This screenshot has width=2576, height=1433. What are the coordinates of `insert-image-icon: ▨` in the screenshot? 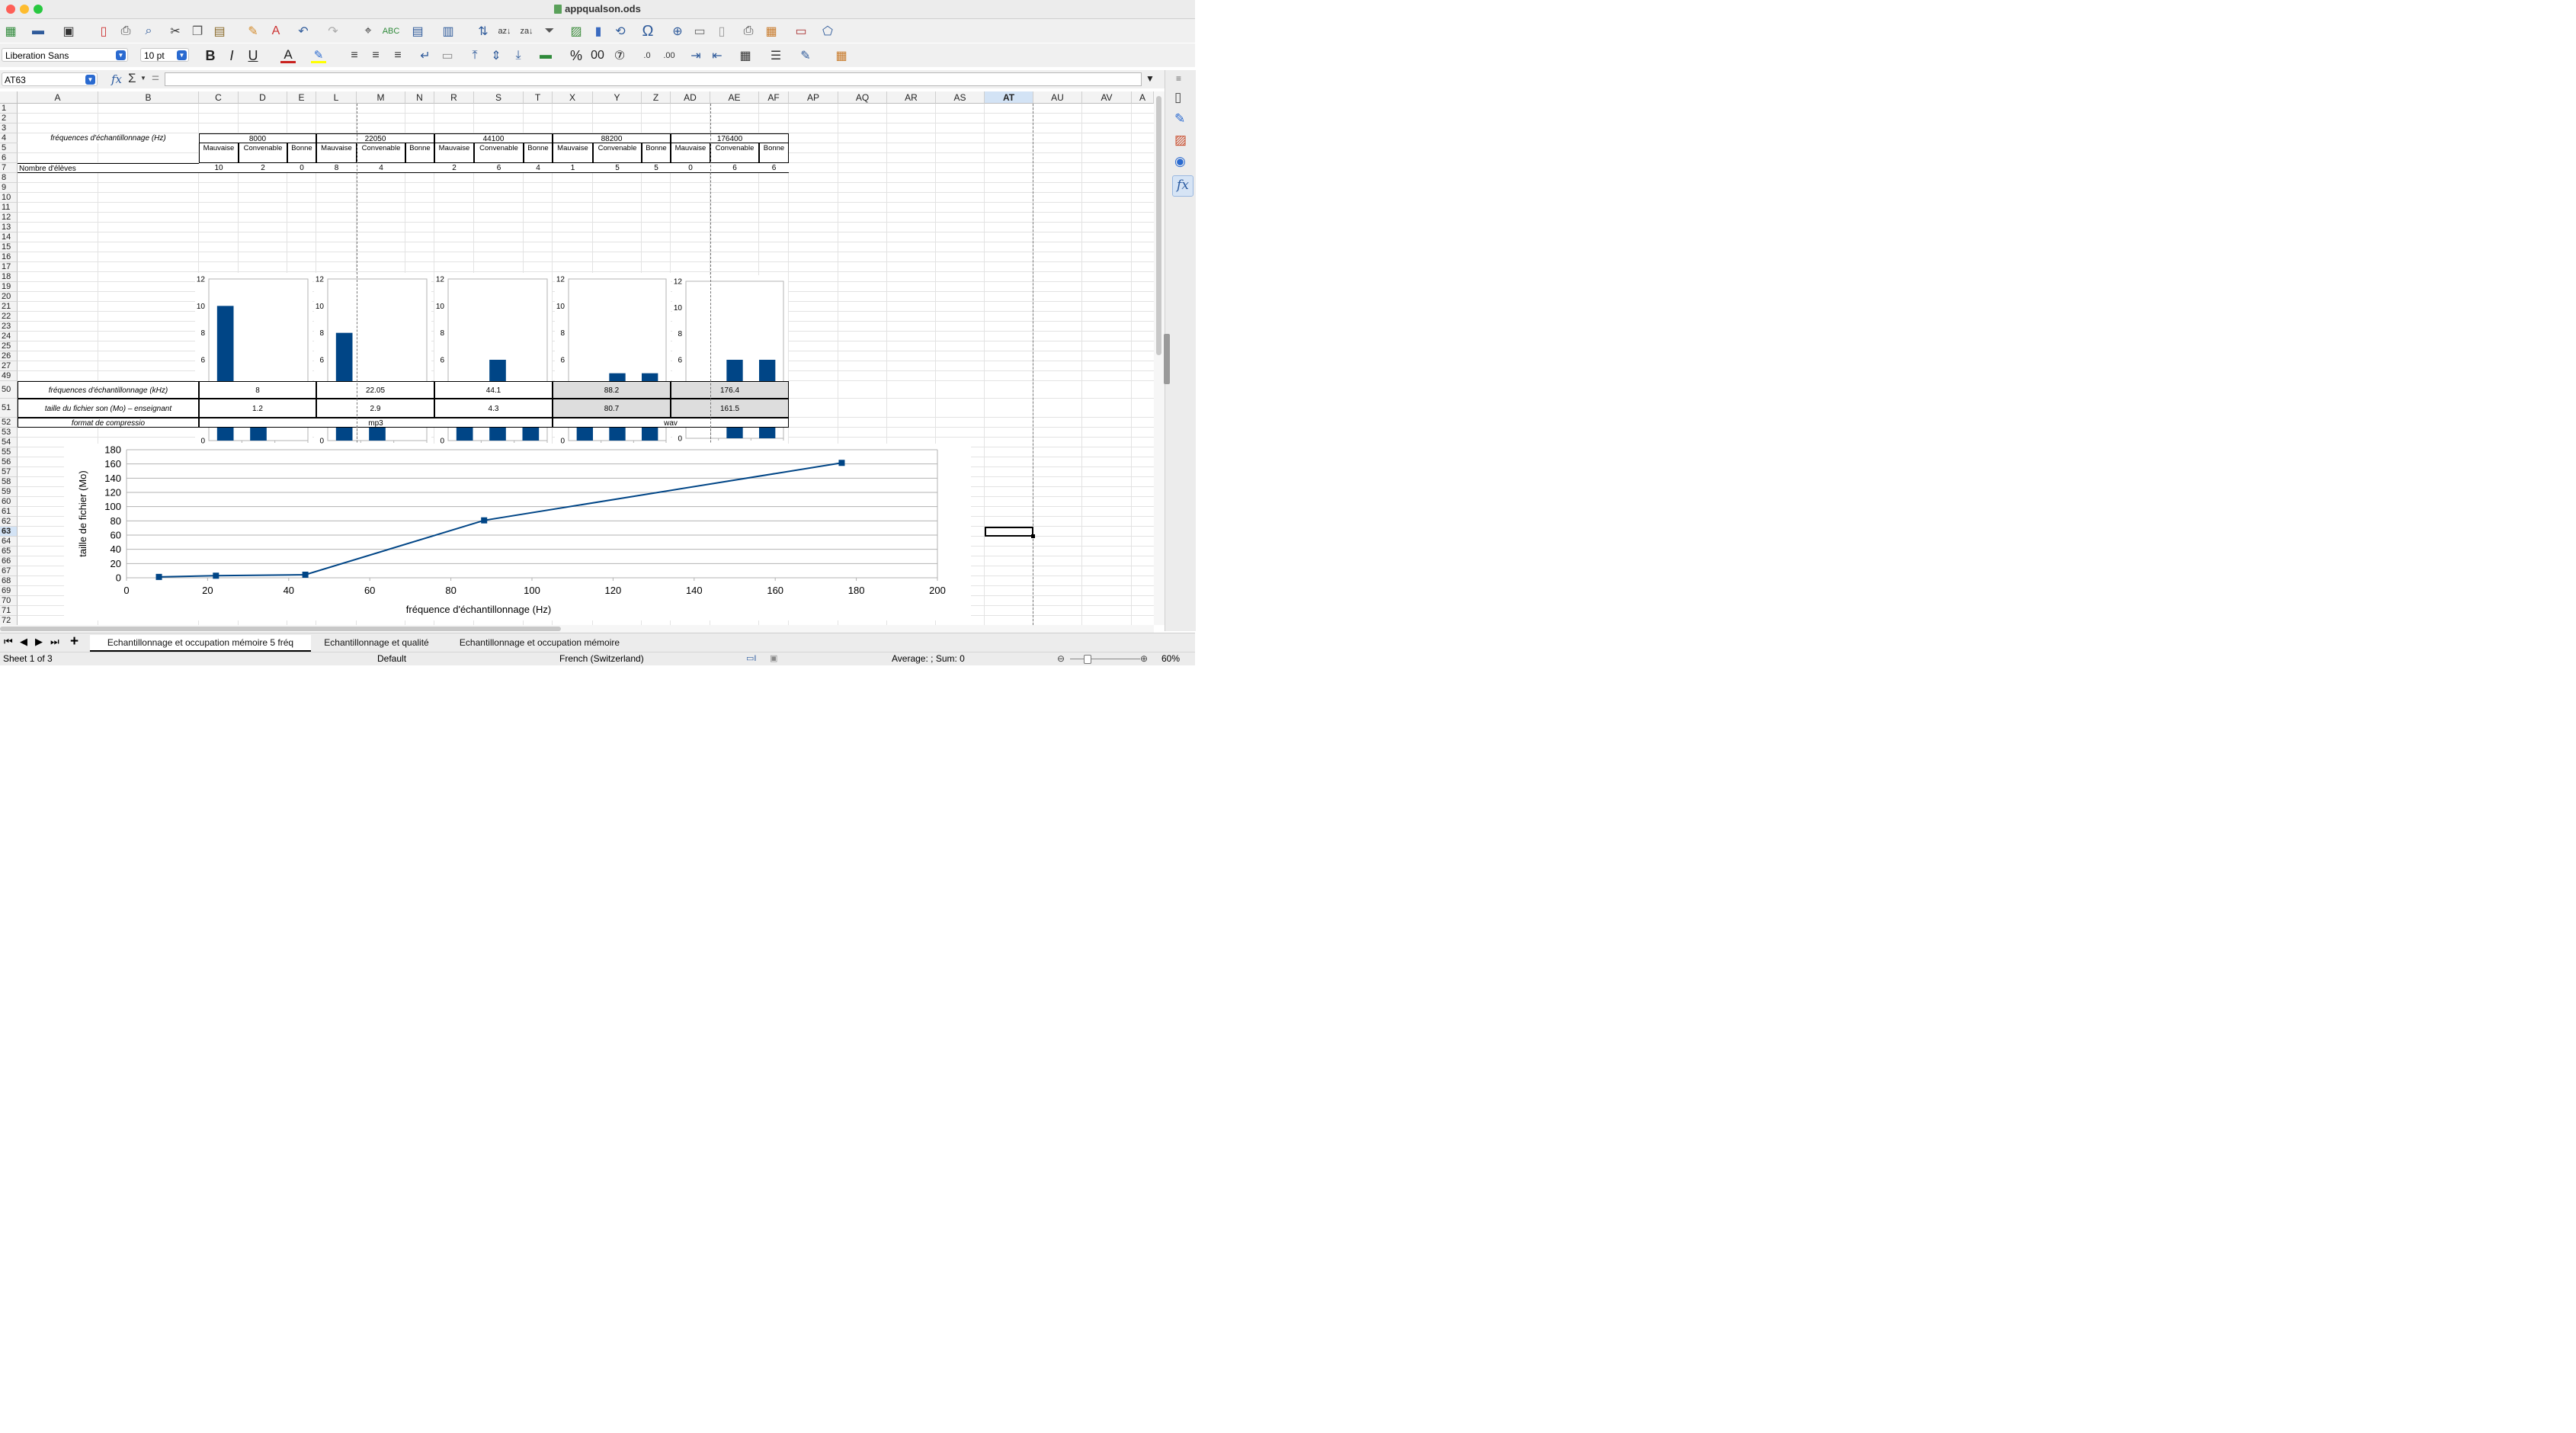 It's located at (576, 31).